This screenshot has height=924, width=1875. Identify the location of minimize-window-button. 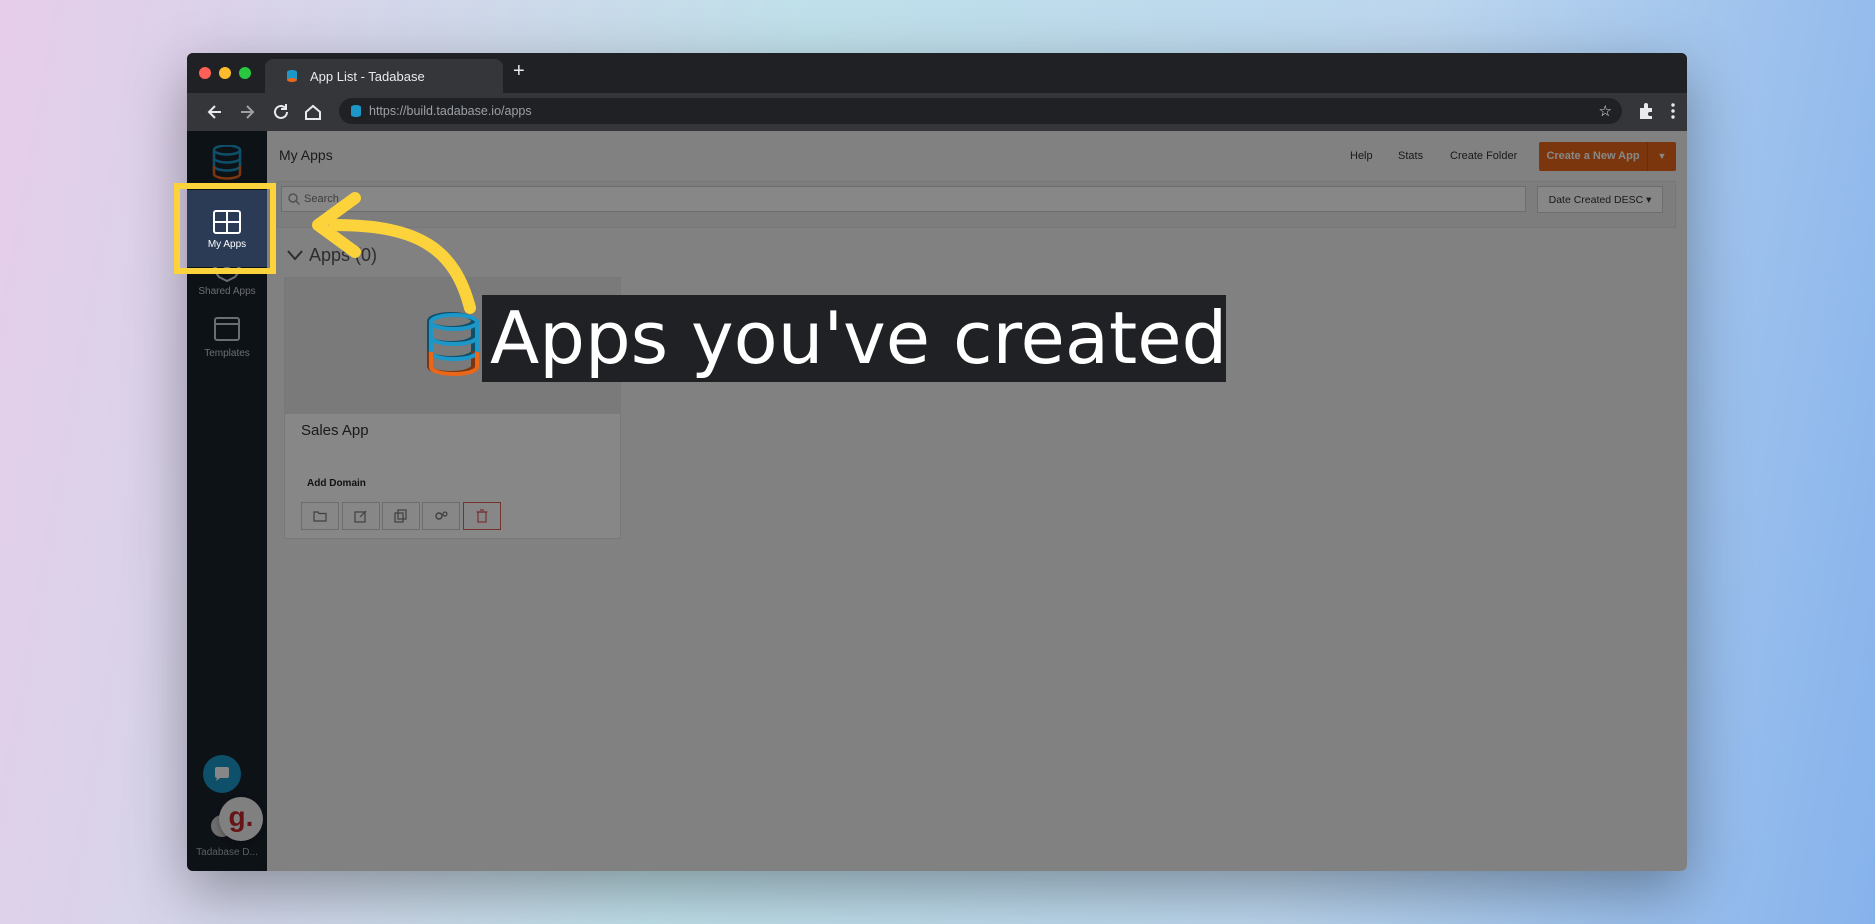
(225, 73).